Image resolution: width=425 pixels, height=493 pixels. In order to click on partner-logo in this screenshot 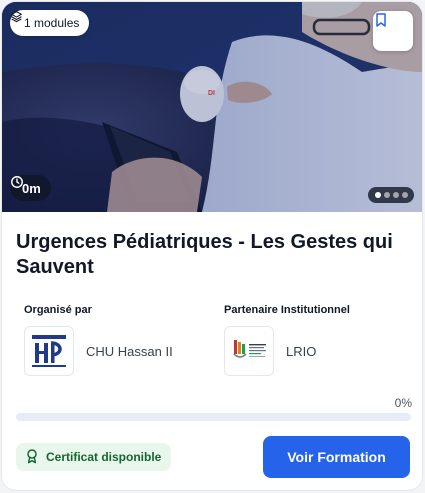, I will do `click(249, 351)`.